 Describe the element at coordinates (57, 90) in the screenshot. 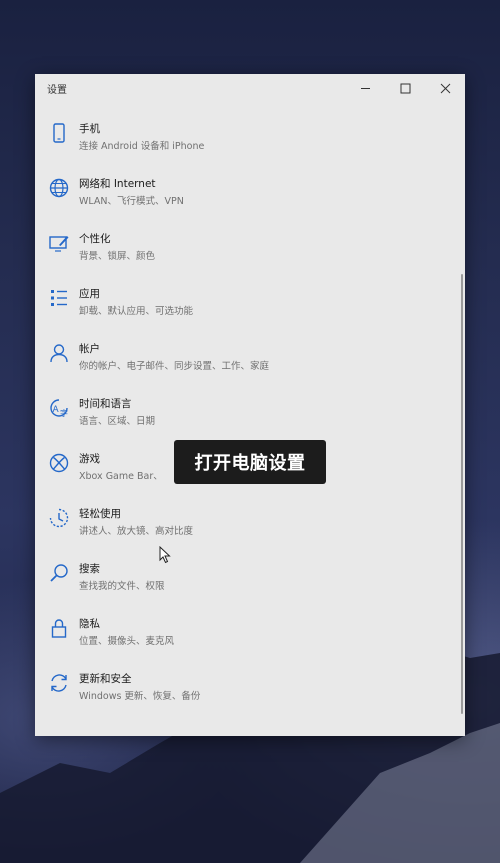

I see `window-title: 设置` at that location.